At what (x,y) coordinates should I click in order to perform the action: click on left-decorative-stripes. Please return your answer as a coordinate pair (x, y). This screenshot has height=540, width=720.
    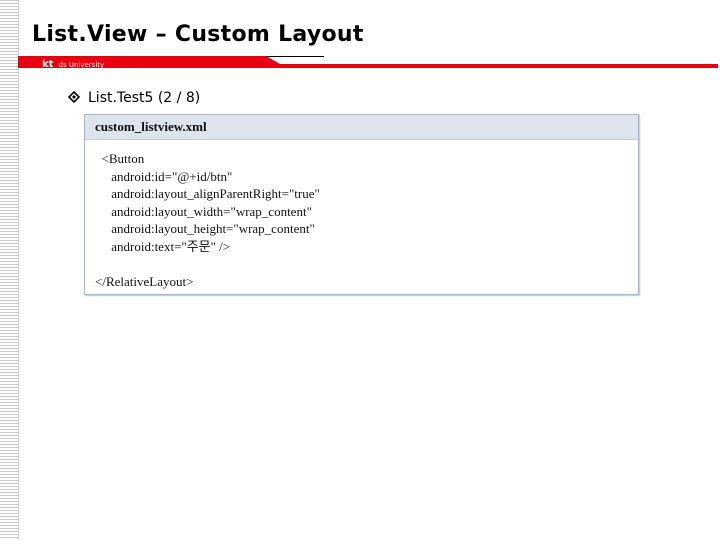
    Looking at the image, I should click on (9, 270).